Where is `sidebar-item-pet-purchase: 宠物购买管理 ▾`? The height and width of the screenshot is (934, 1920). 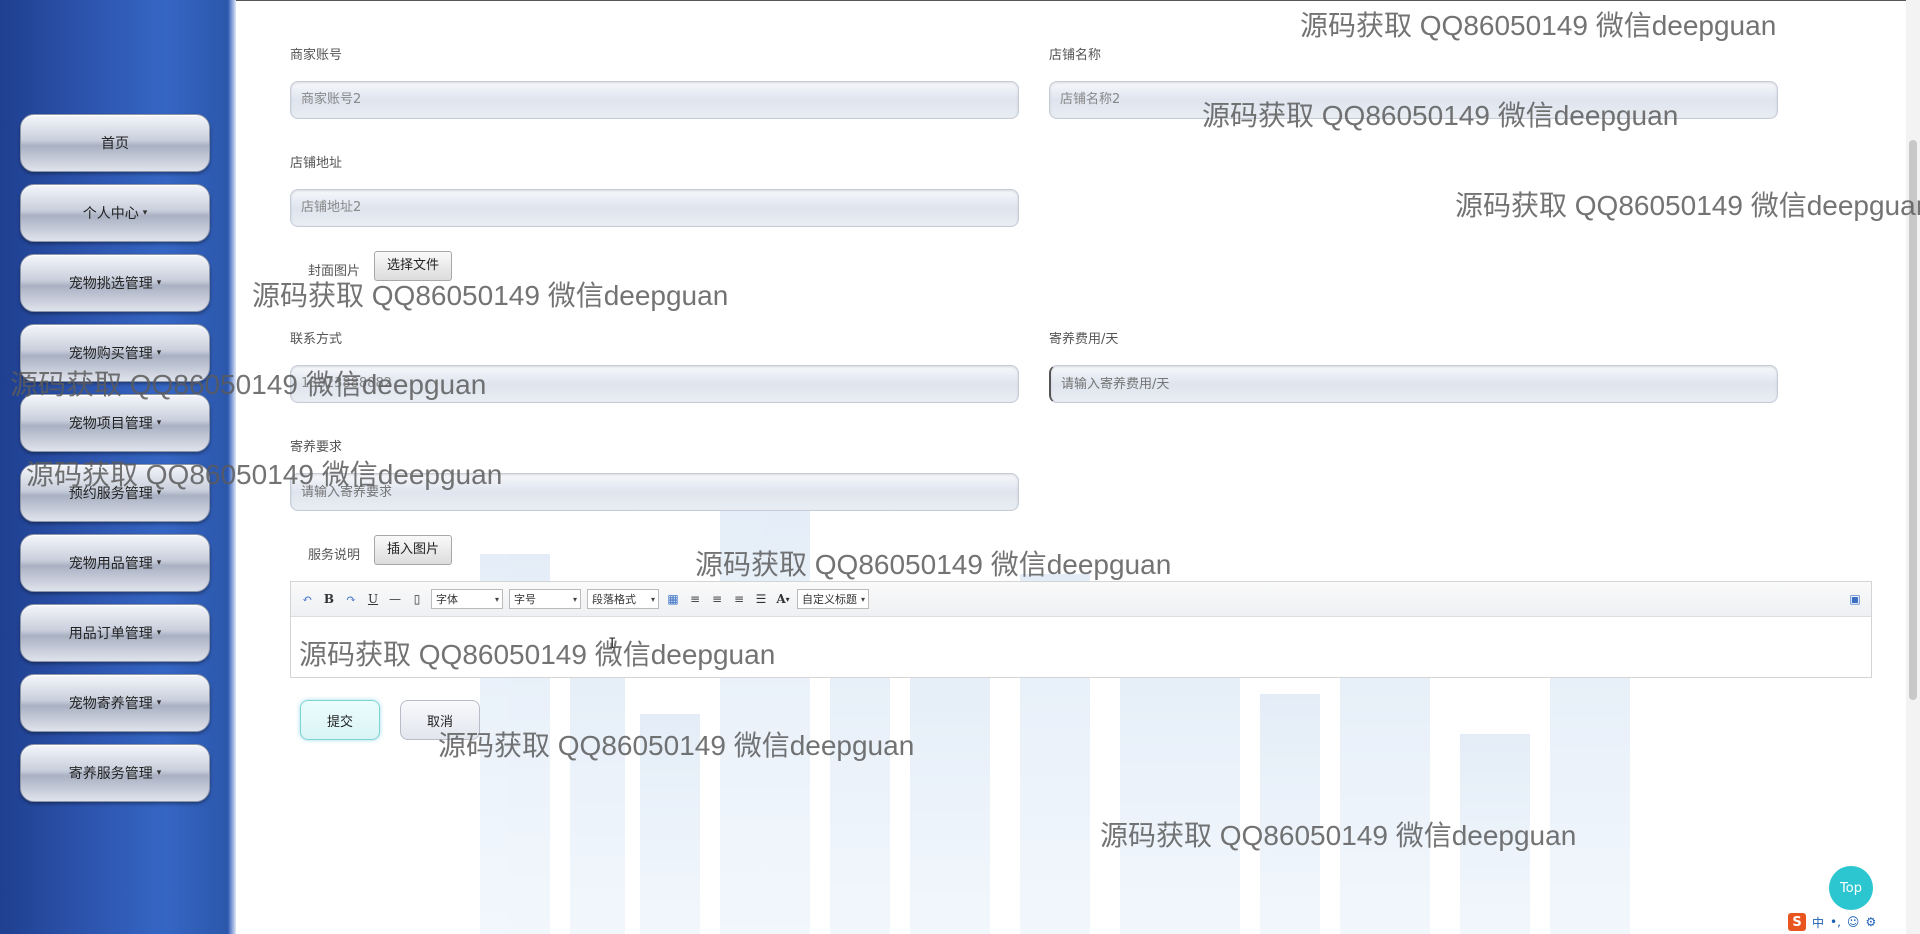
sidebar-item-pet-purchase: 宠物购买管理 ▾ is located at coordinates (115, 353).